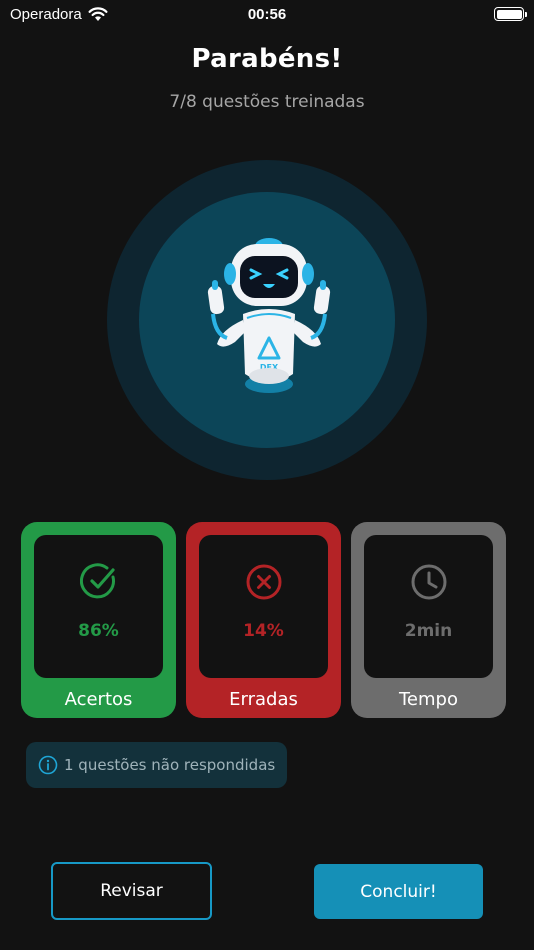  I want to click on stat-card-correct-body: 86%, so click(98, 606).